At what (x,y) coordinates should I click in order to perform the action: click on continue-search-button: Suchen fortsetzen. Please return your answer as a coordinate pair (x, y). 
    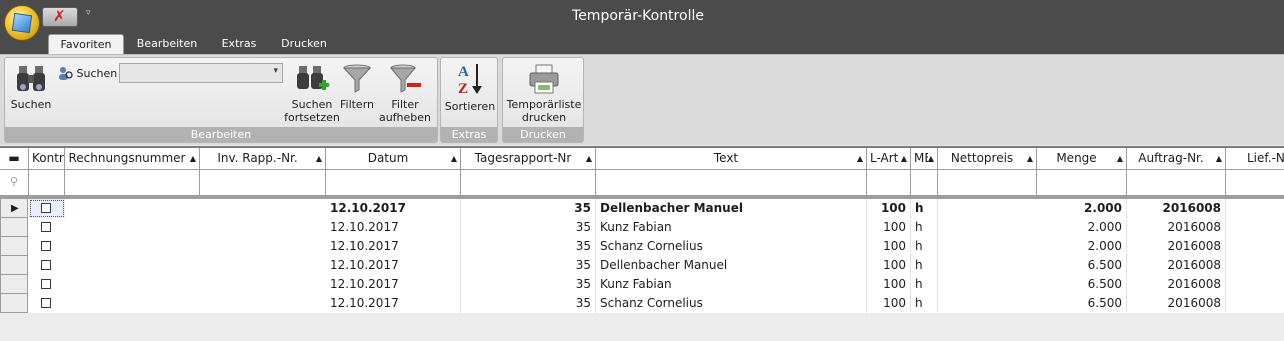
    Looking at the image, I should click on (312, 94).